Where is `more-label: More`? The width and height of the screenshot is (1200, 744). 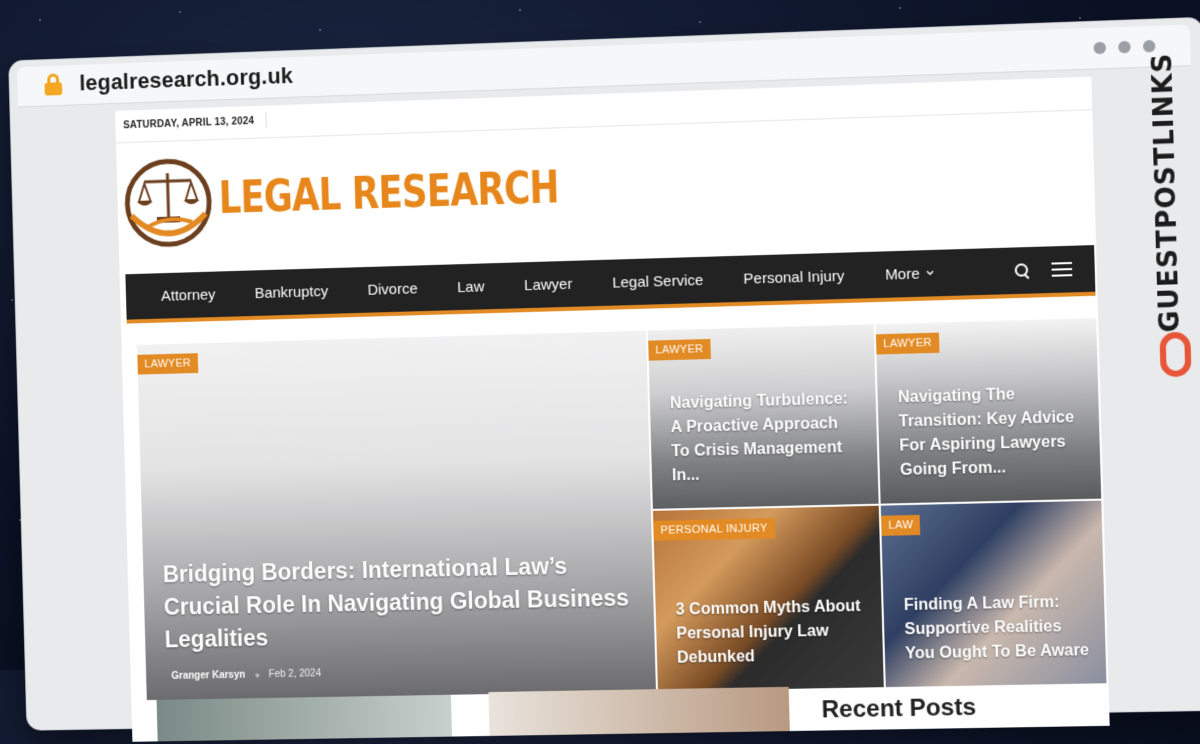
more-label: More is located at coordinates (902, 274).